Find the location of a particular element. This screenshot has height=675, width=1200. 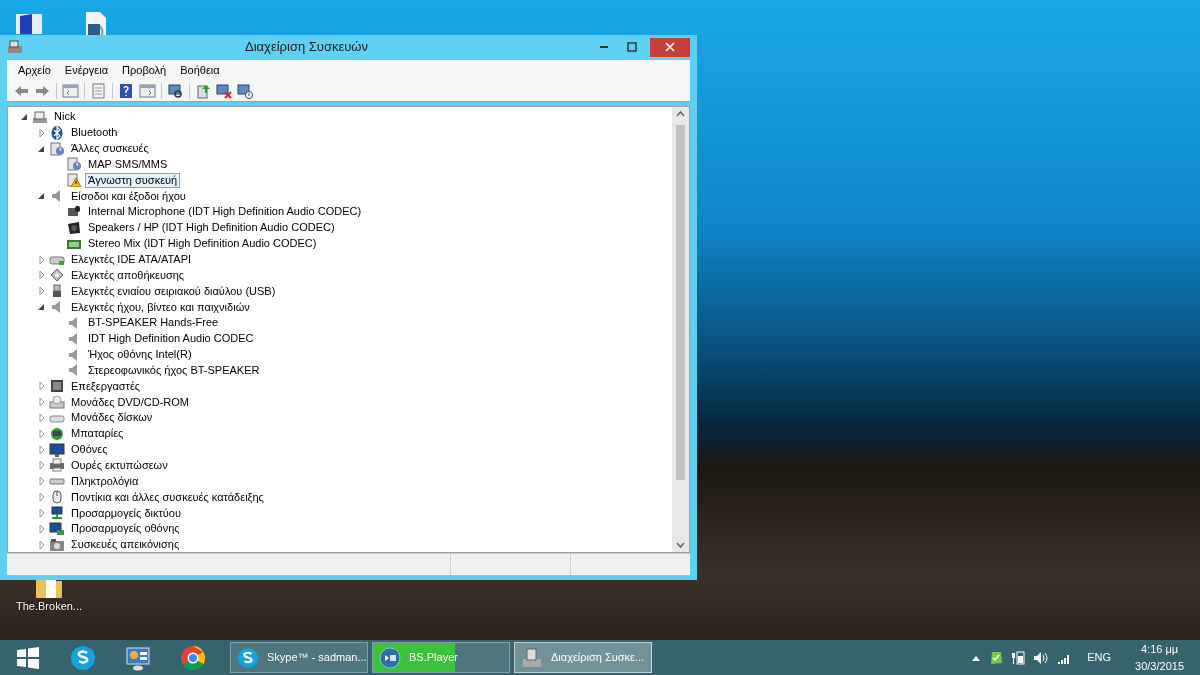

disable-device-icon is located at coordinates (245, 90).